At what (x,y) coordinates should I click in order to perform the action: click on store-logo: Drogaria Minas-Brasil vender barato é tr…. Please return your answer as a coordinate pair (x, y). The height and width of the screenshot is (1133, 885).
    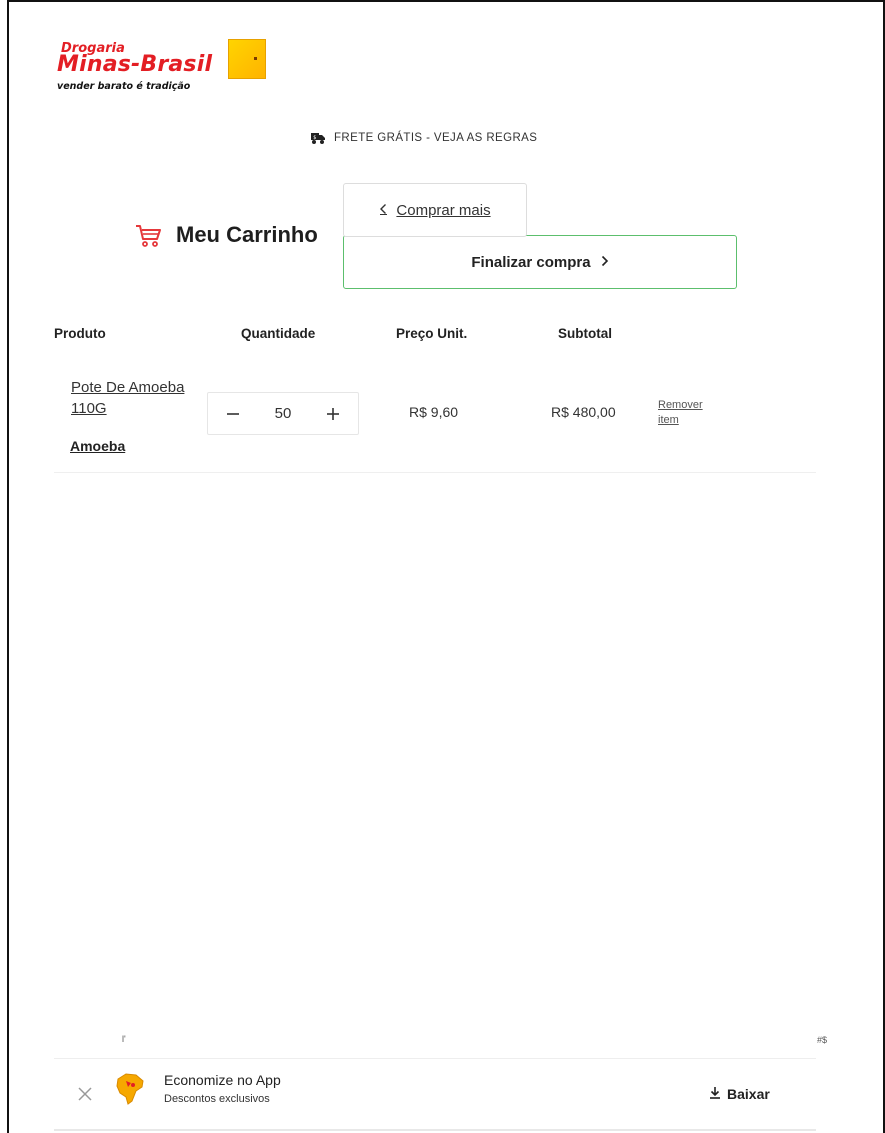
    Looking at the image, I should click on (165, 68).